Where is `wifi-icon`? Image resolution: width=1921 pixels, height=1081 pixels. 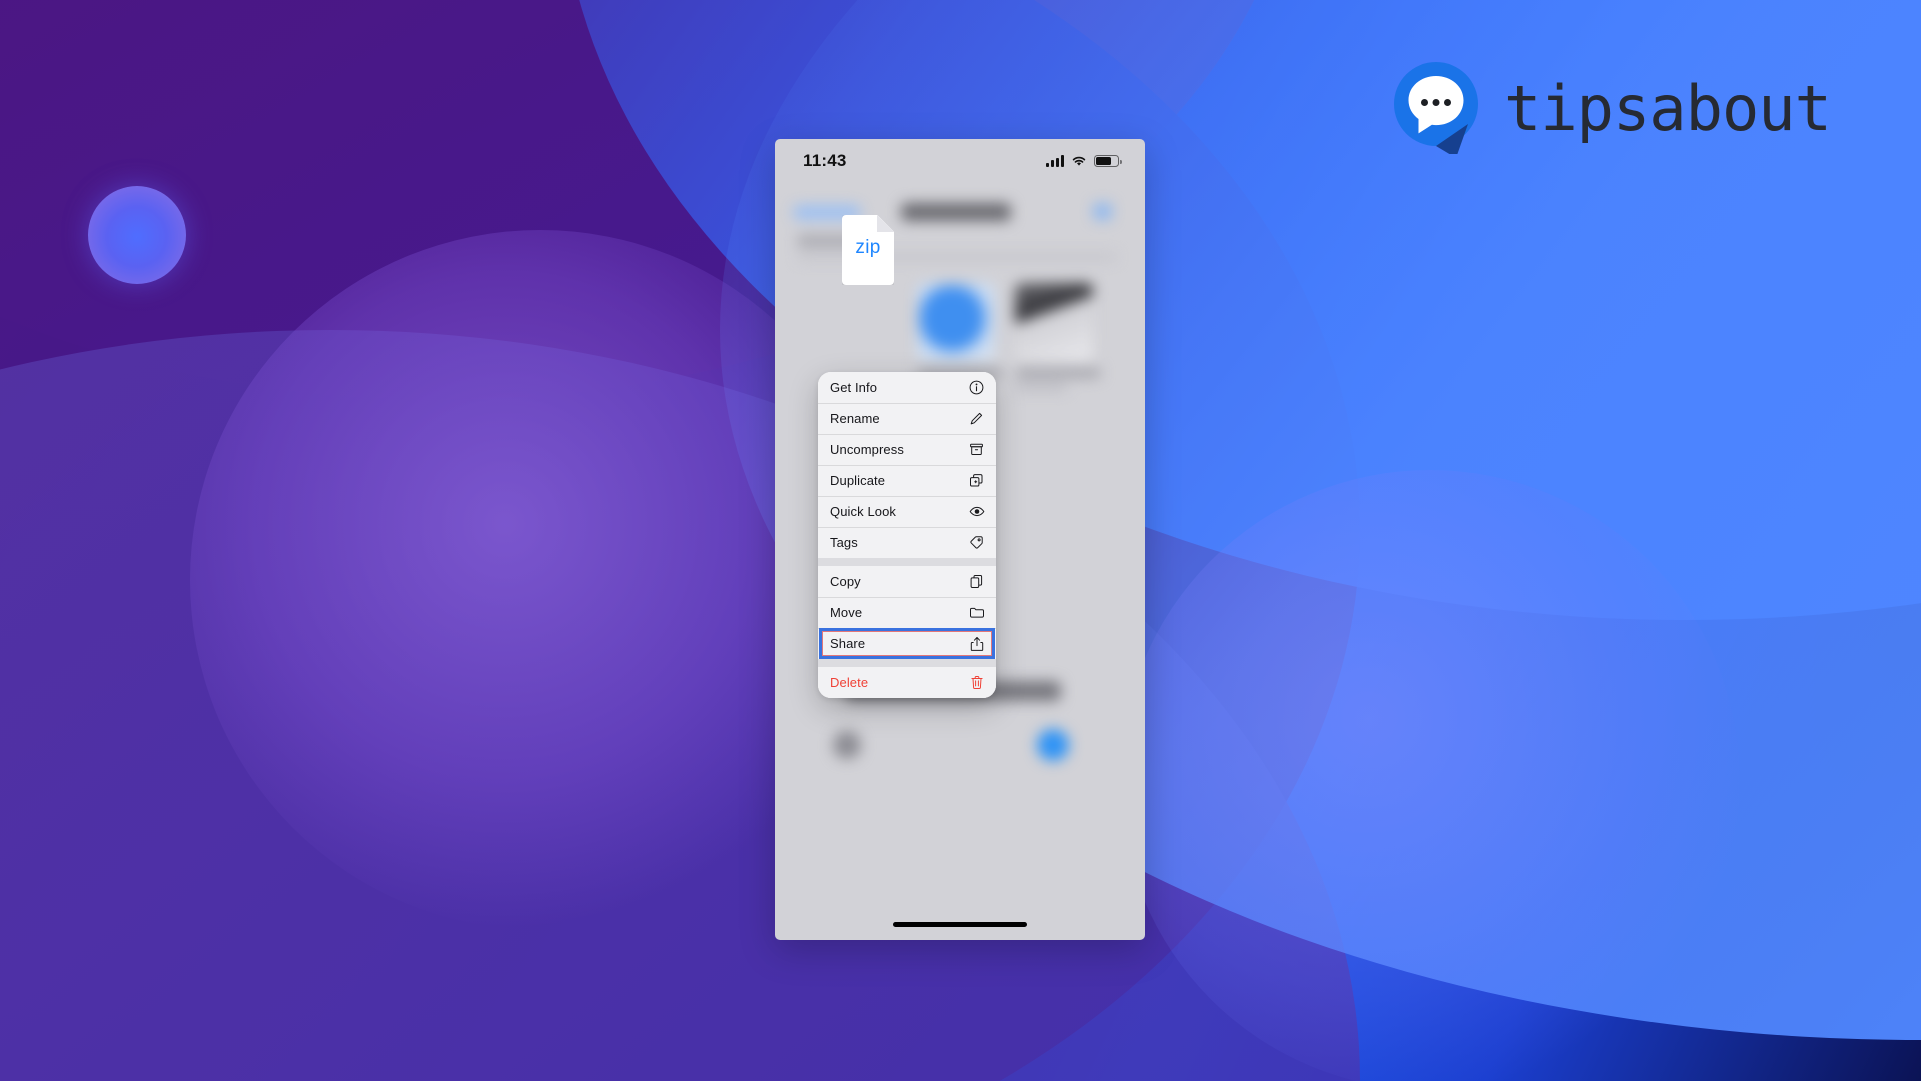
wifi-icon is located at coordinates (1079, 161).